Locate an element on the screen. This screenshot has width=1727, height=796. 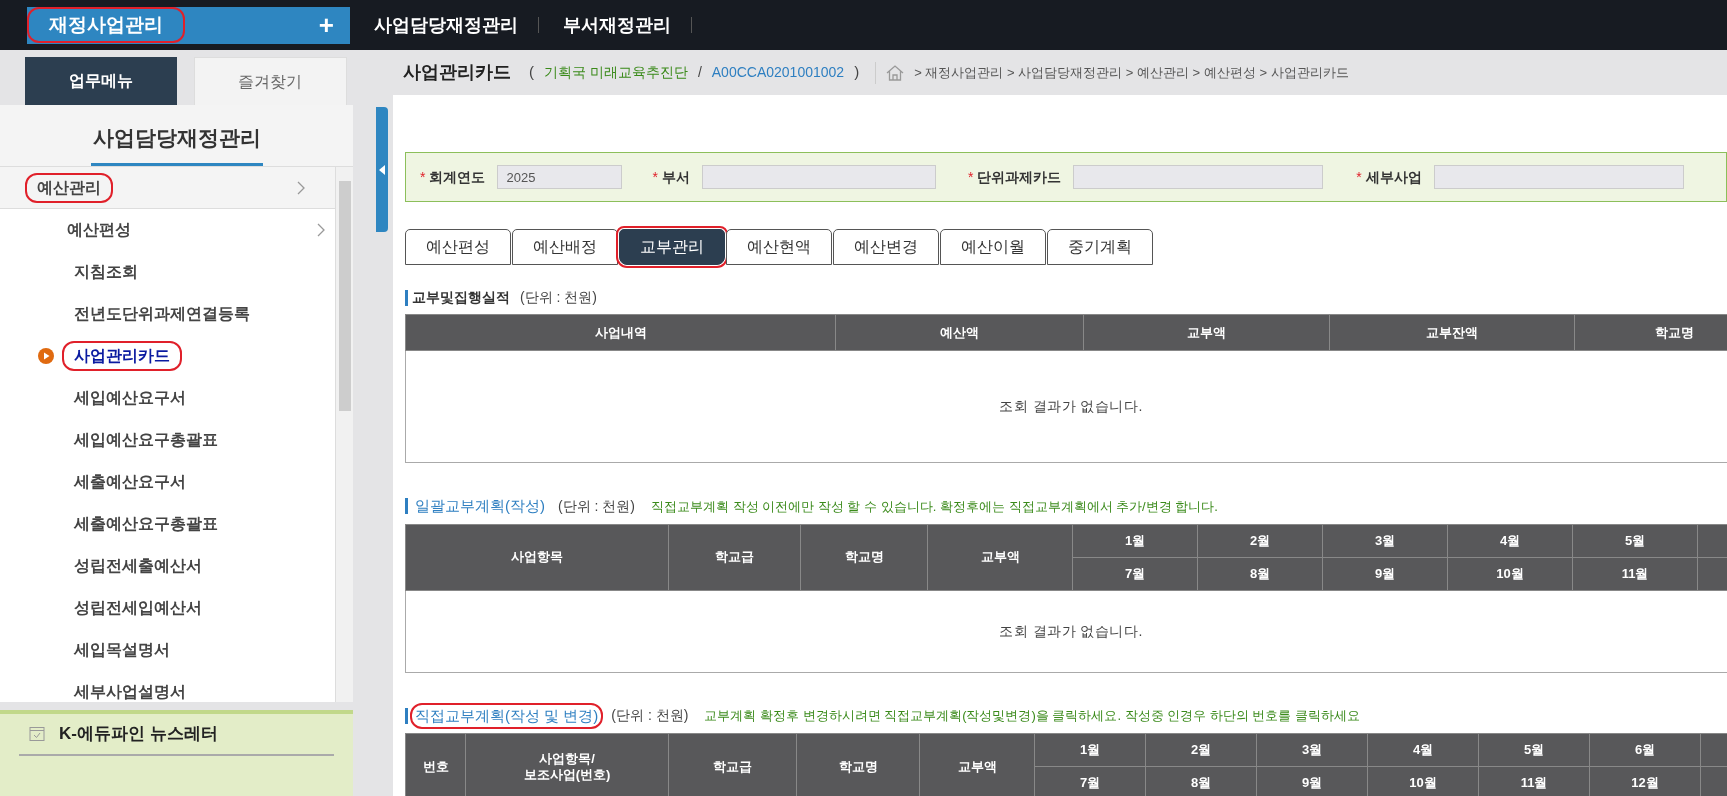
sidebar-tab: 즐겨찾기 is located at coordinates (270, 81).